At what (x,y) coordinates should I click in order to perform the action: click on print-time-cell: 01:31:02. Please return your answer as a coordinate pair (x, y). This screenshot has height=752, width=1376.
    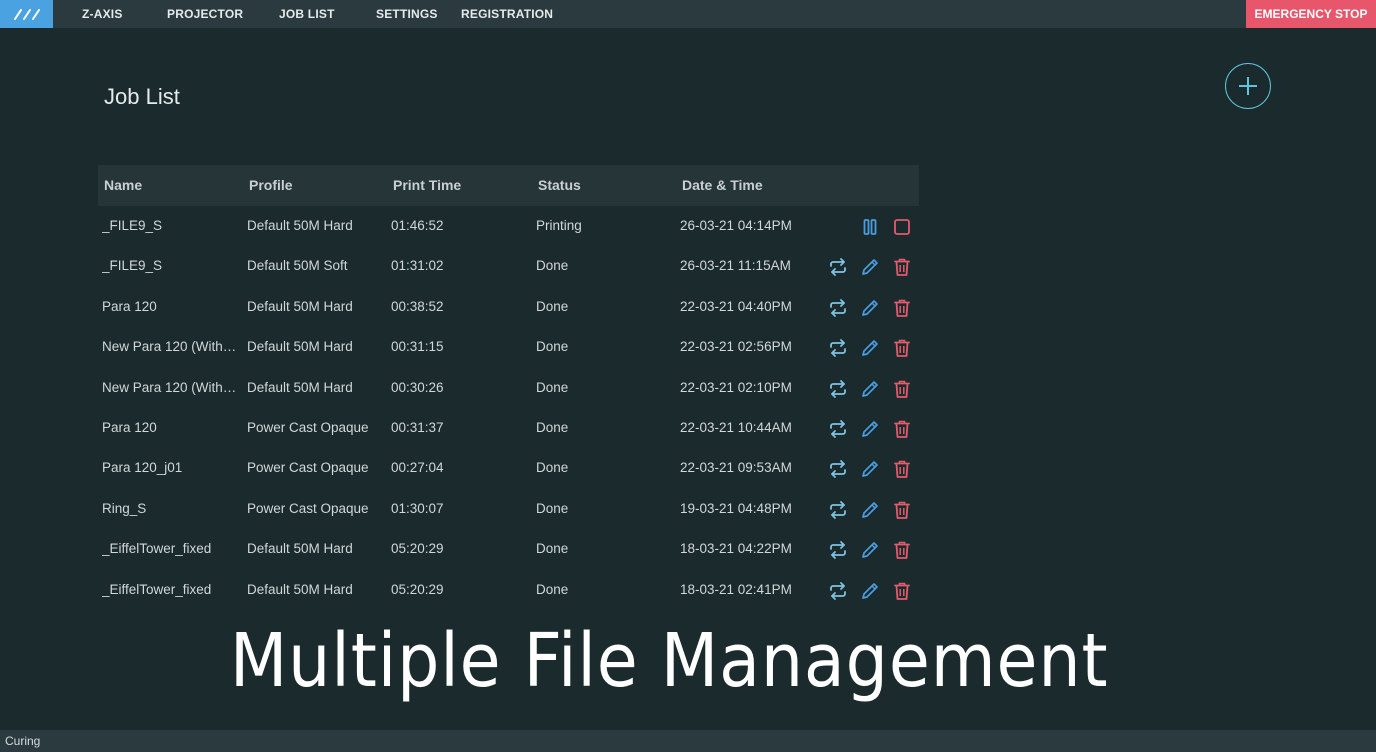
    Looking at the image, I should click on (417, 266).